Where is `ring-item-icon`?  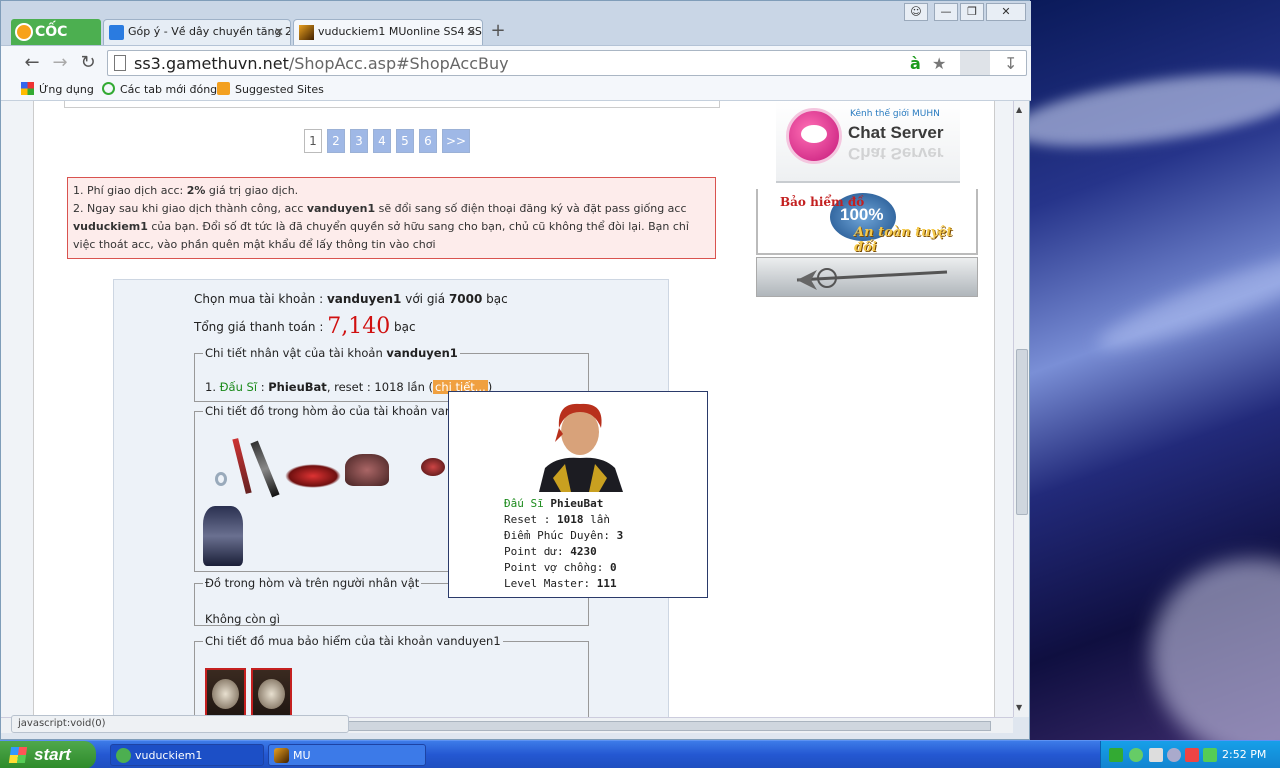 ring-item-icon is located at coordinates (221, 479).